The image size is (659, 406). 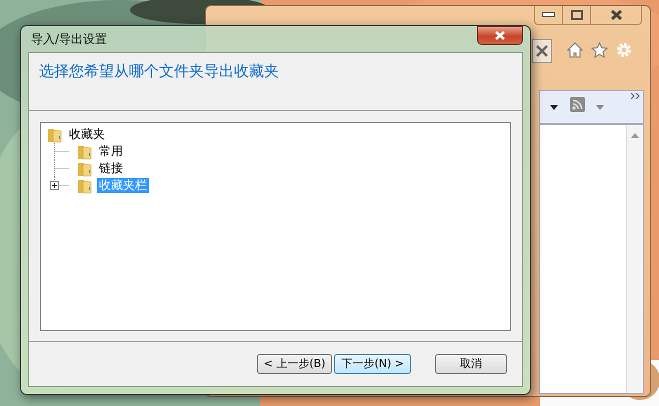 I want to click on expand-icon, so click(x=54, y=185).